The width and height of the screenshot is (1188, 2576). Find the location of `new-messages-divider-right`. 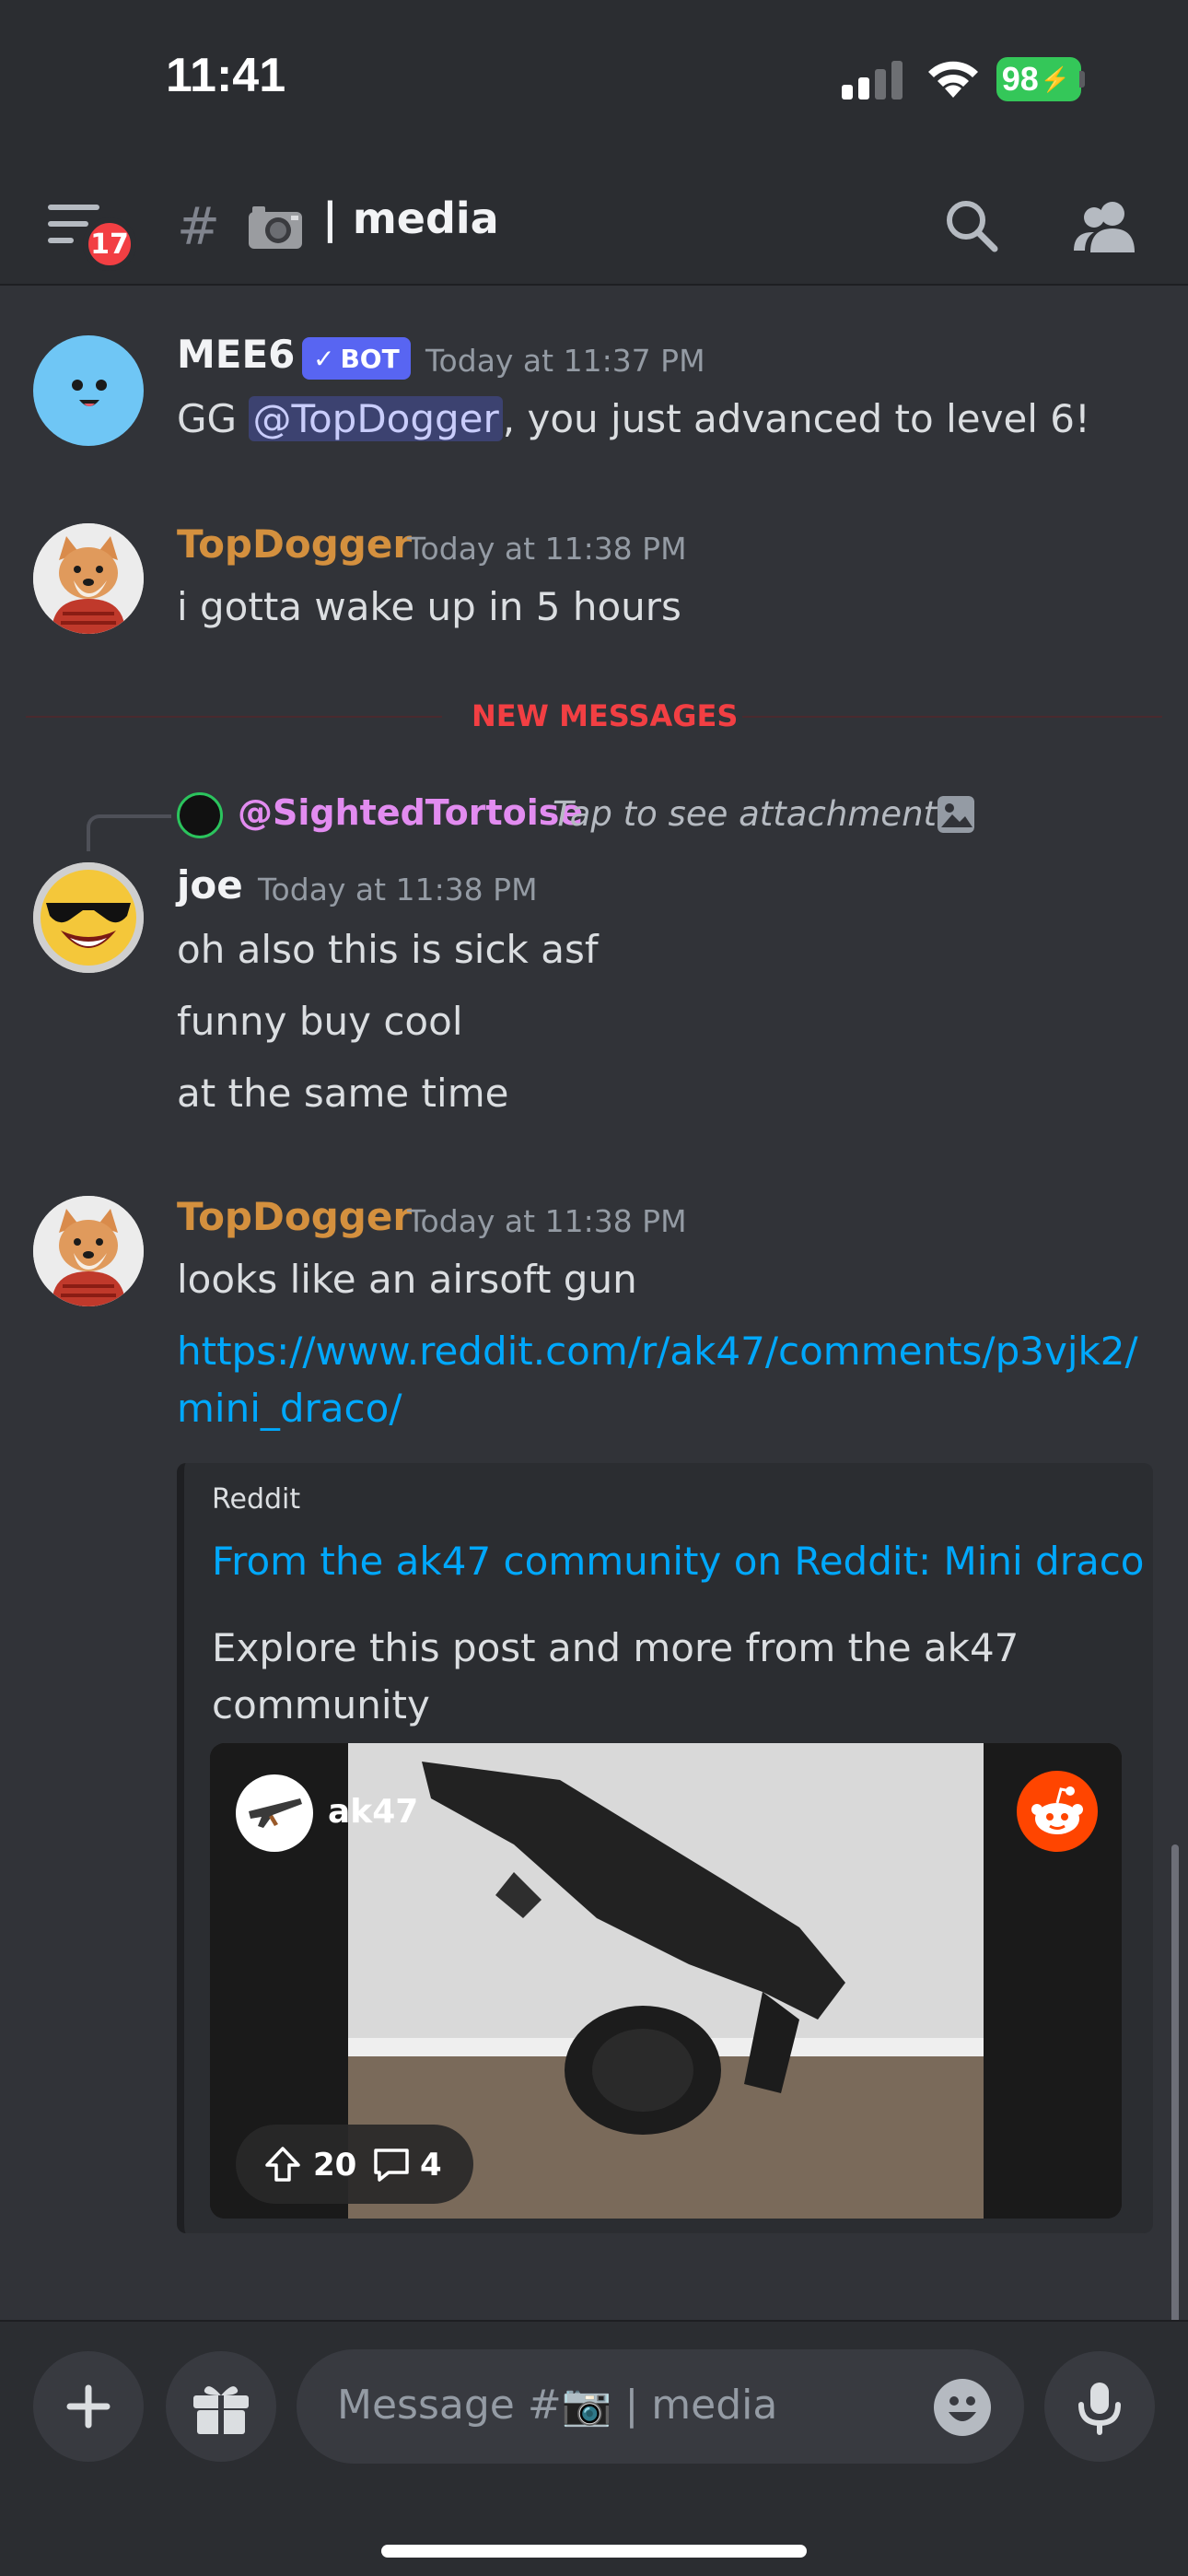

new-messages-divider-right is located at coordinates (952, 717).